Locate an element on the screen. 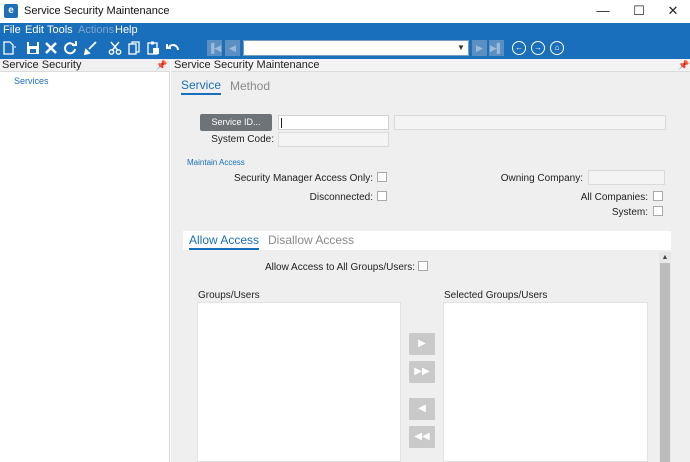 Image resolution: width=690 pixels, height=462 pixels. system-code-field is located at coordinates (333, 139).